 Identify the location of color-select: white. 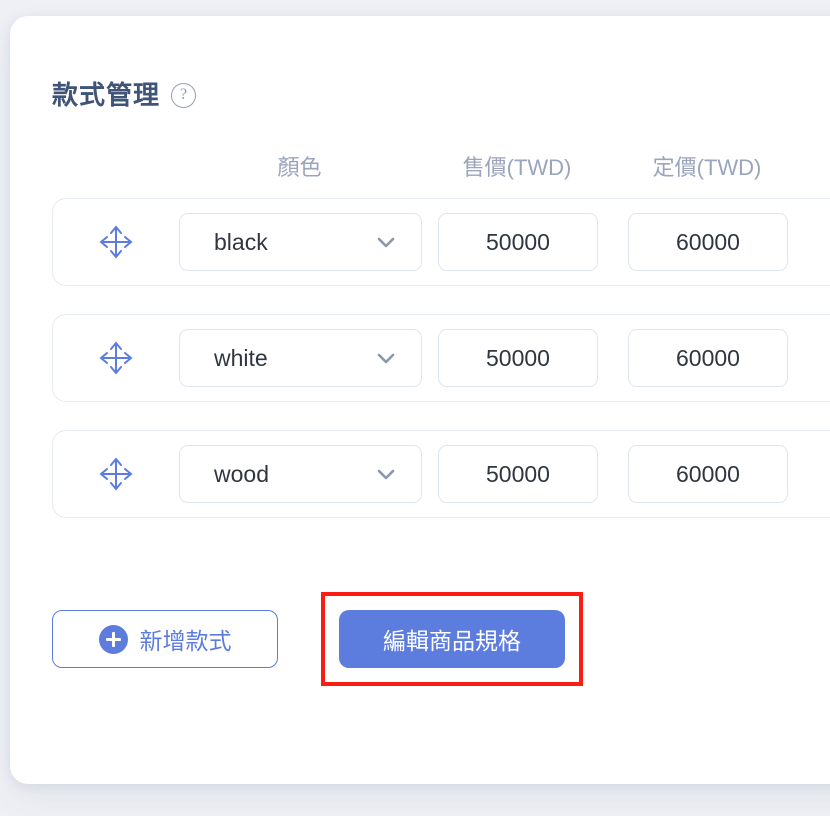
(300, 358).